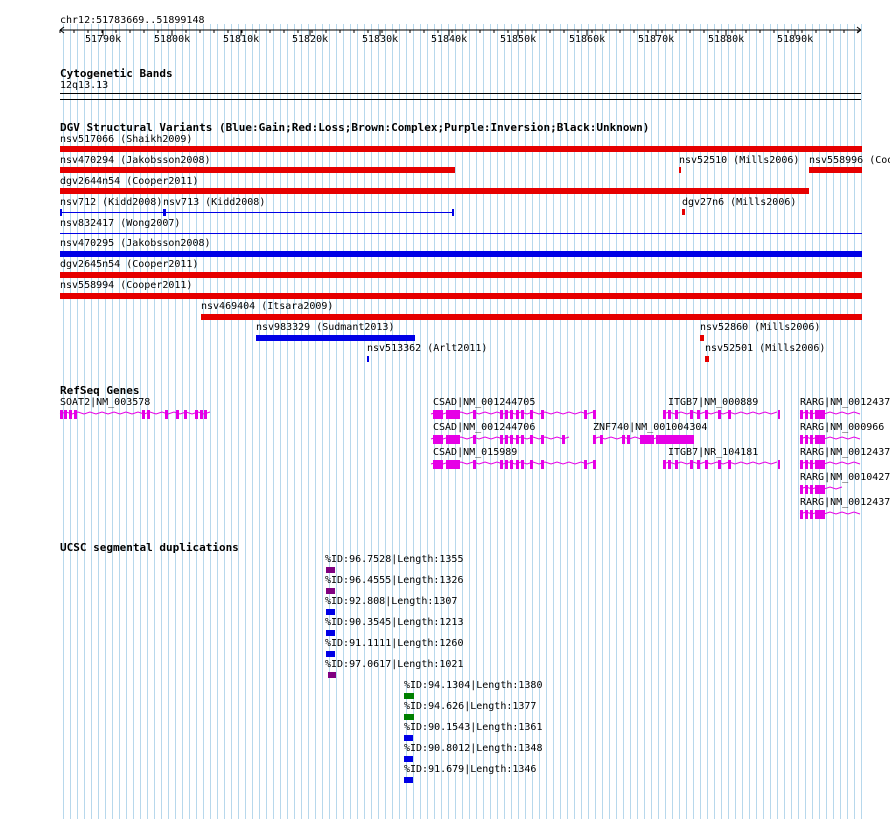 The height and width of the screenshot is (819, 890). What do you see at coordinates (394, 560) in the screenshot?
I see `segdup-label: %ID:96.7528|Length:1355` at bounding box center [394, 560].